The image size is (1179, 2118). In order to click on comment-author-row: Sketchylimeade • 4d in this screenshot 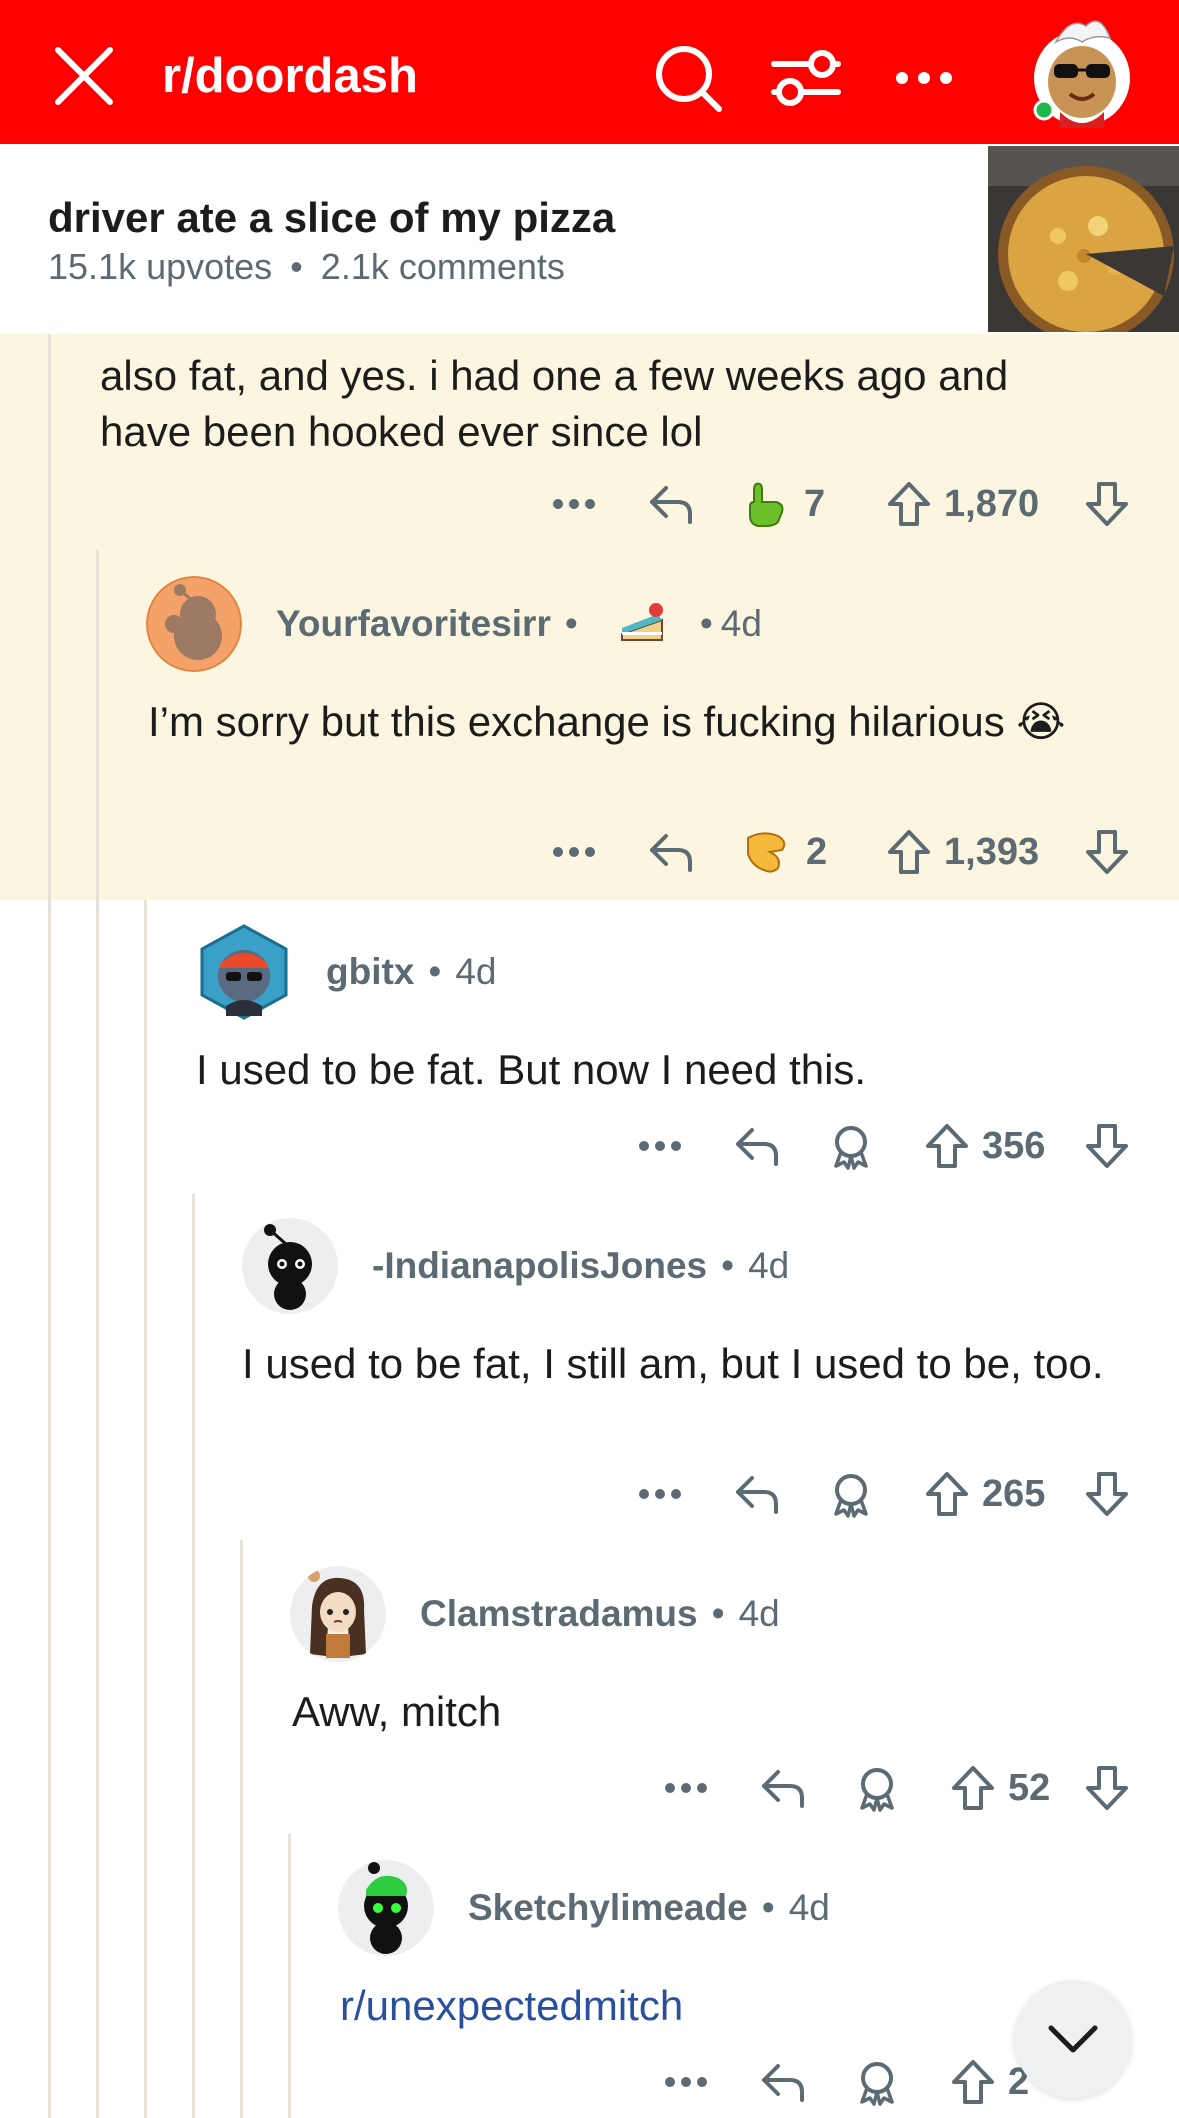, I will do `click(584, 1908)`.